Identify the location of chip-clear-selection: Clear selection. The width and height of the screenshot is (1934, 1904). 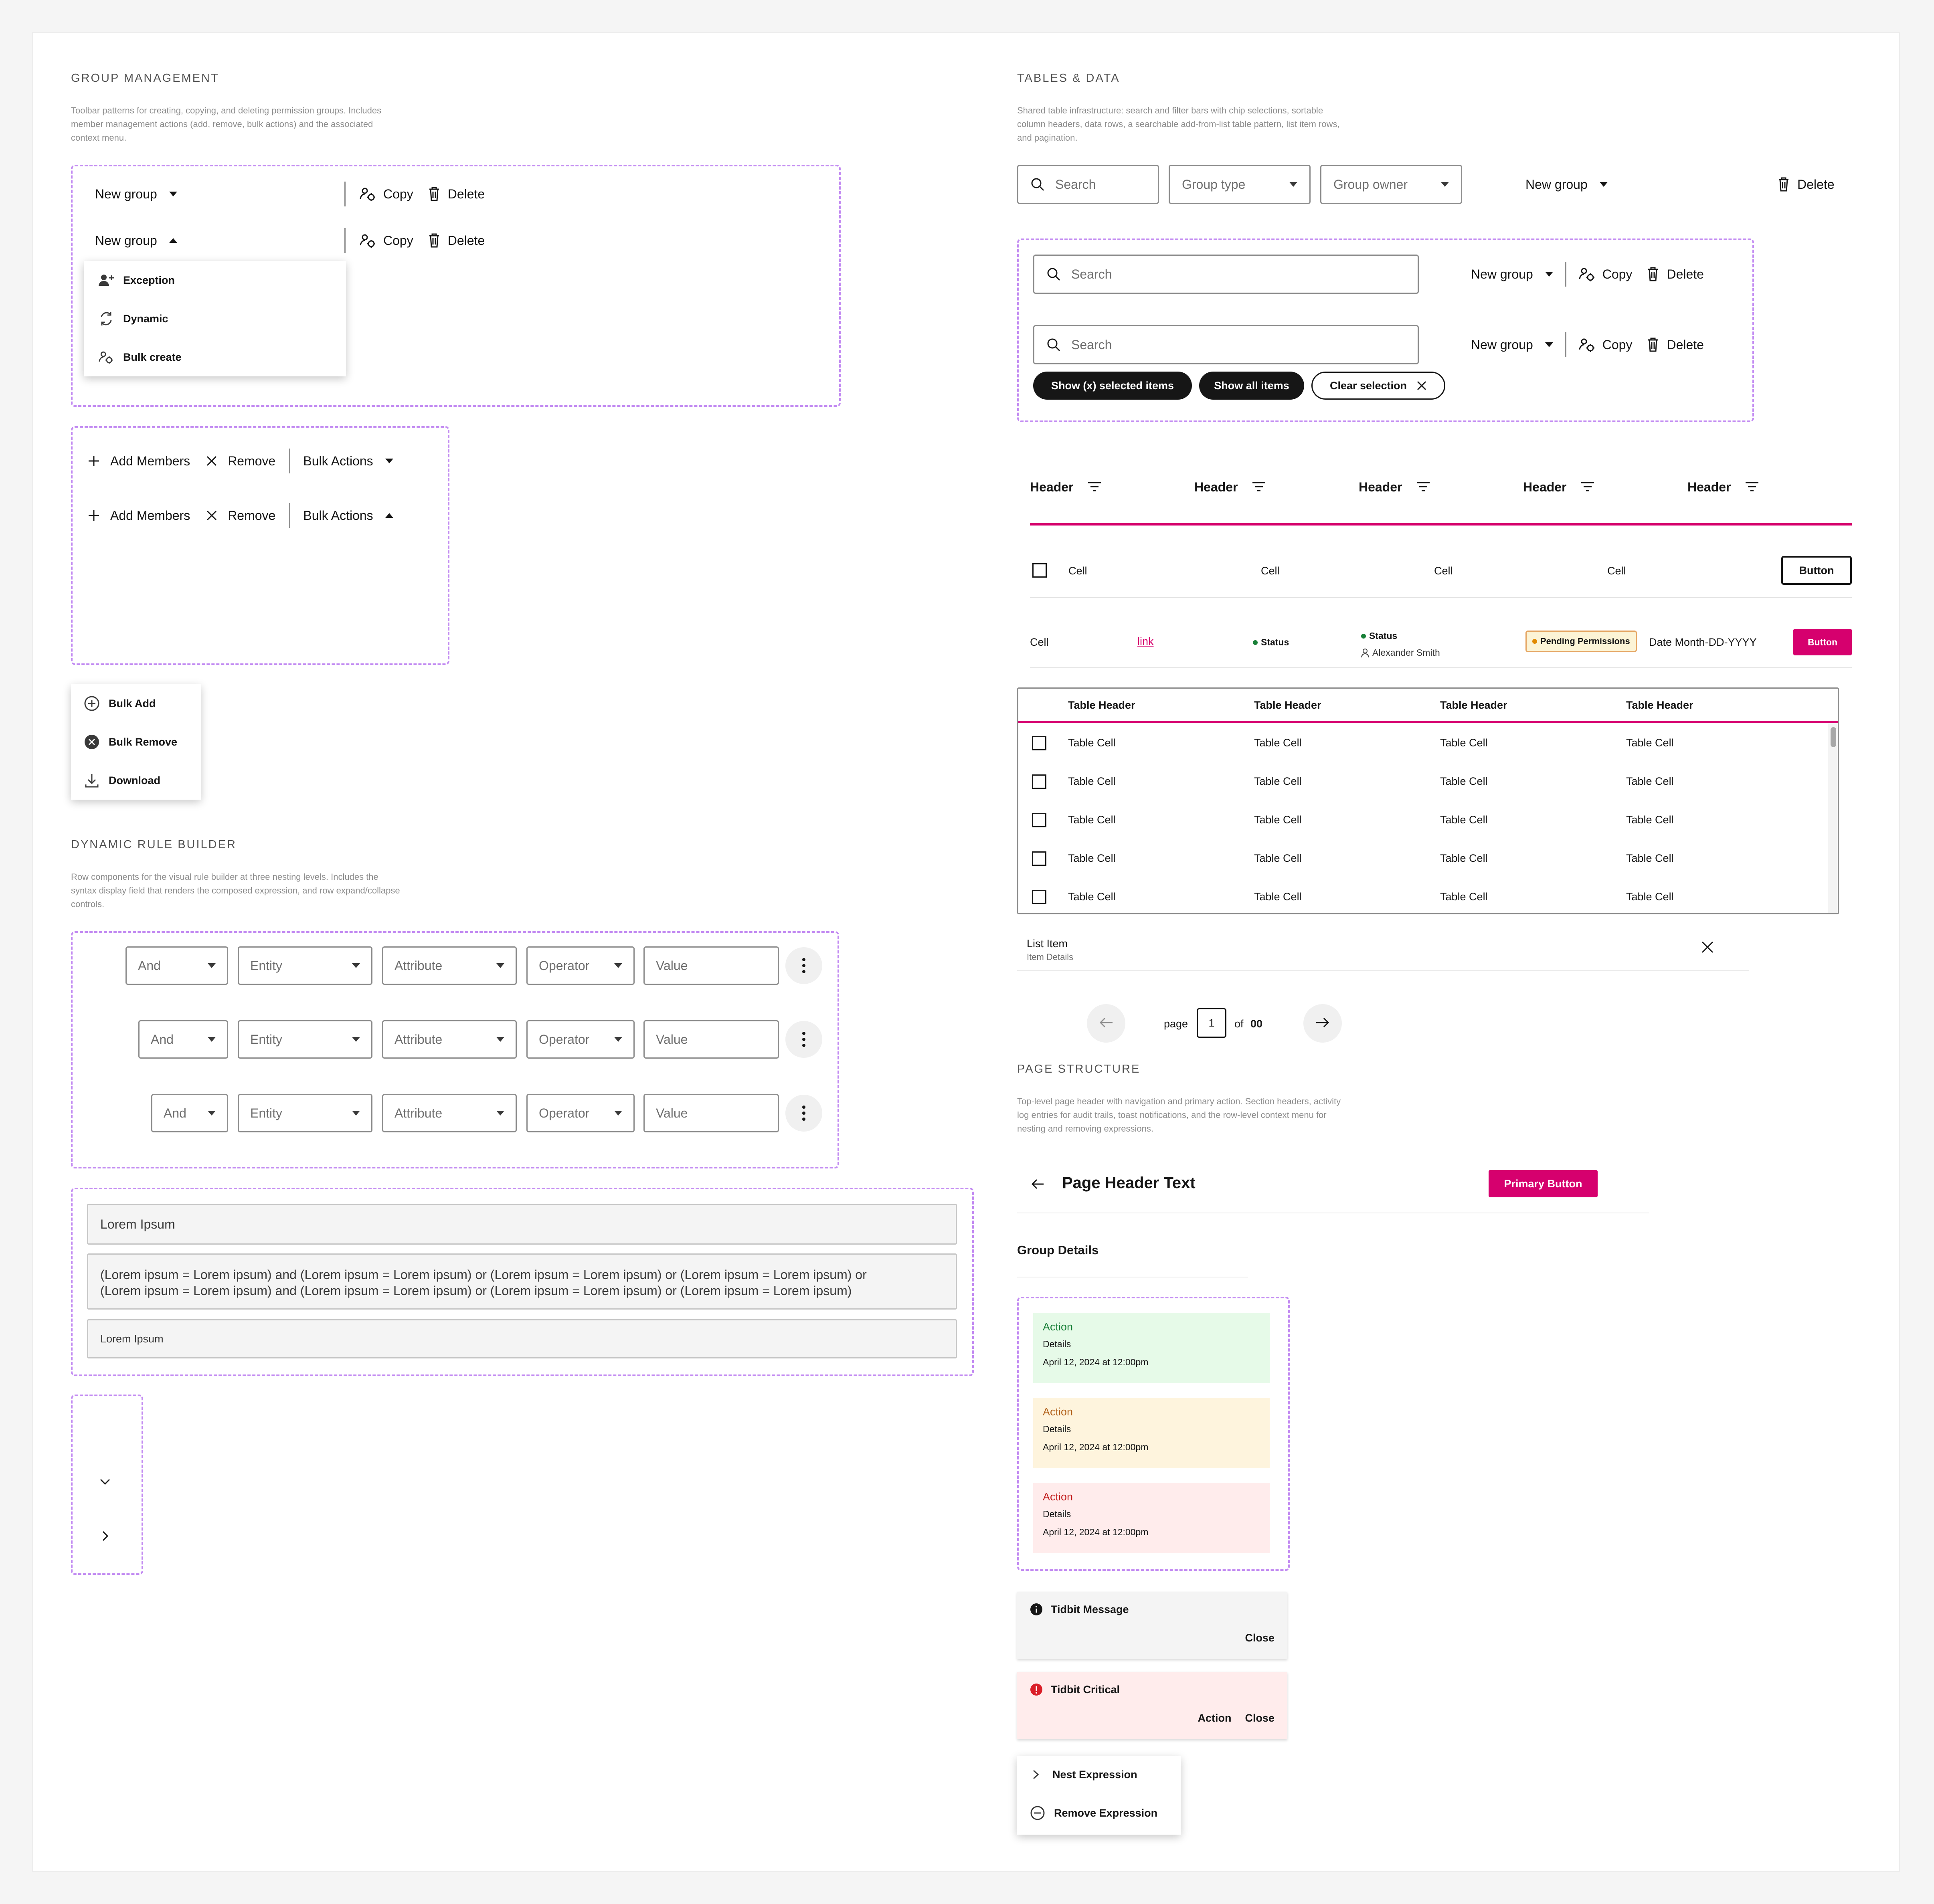
(1378, 386).